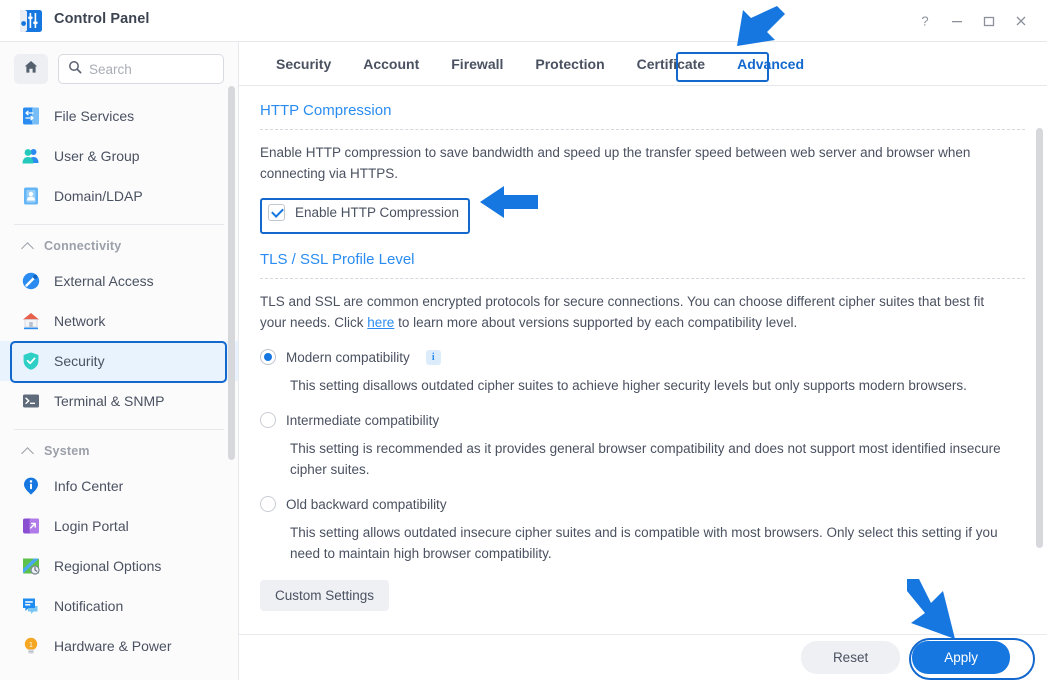  Describe the element at coordinates (109, 401) in the screenshot. I see `sidebar-item-label: Terminal & SNMP` at that location.